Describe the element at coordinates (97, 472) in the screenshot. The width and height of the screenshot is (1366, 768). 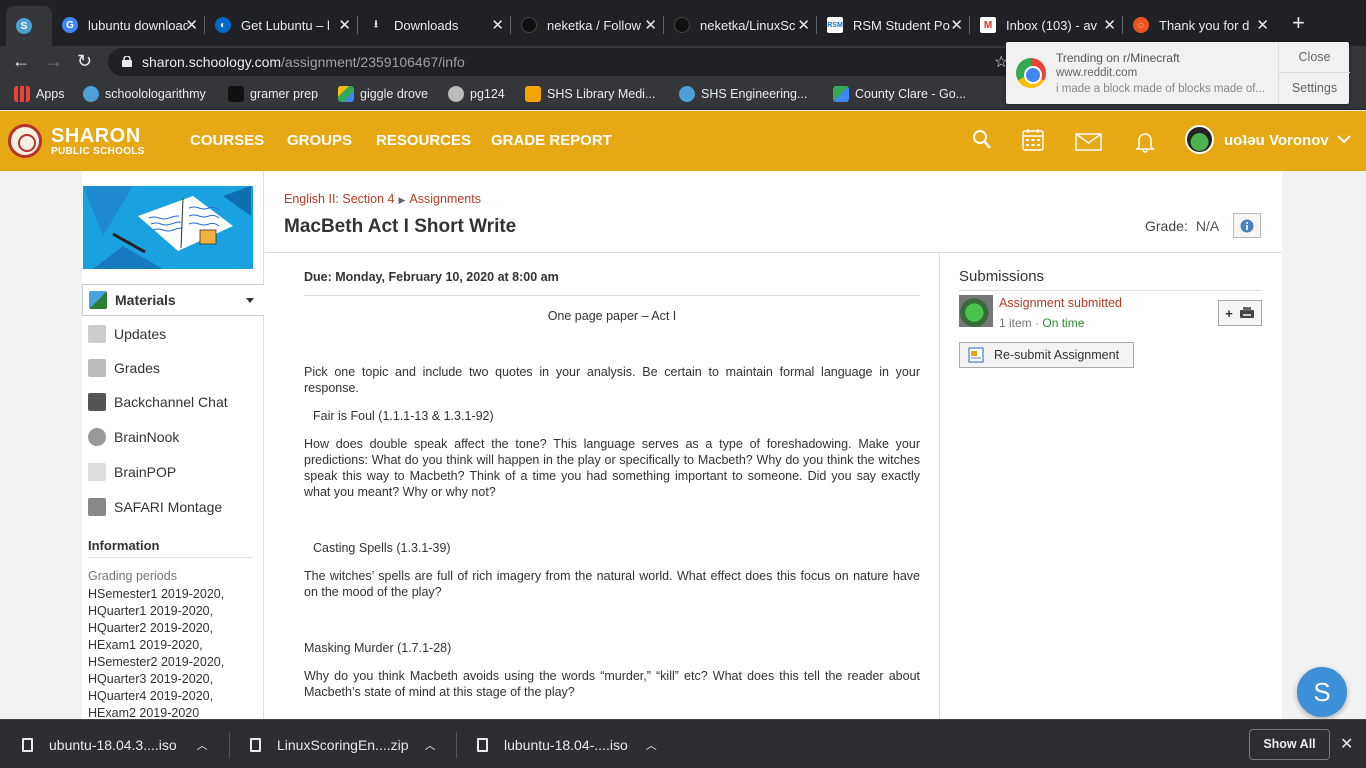
I see `brainpop-robot-icon` at that location.